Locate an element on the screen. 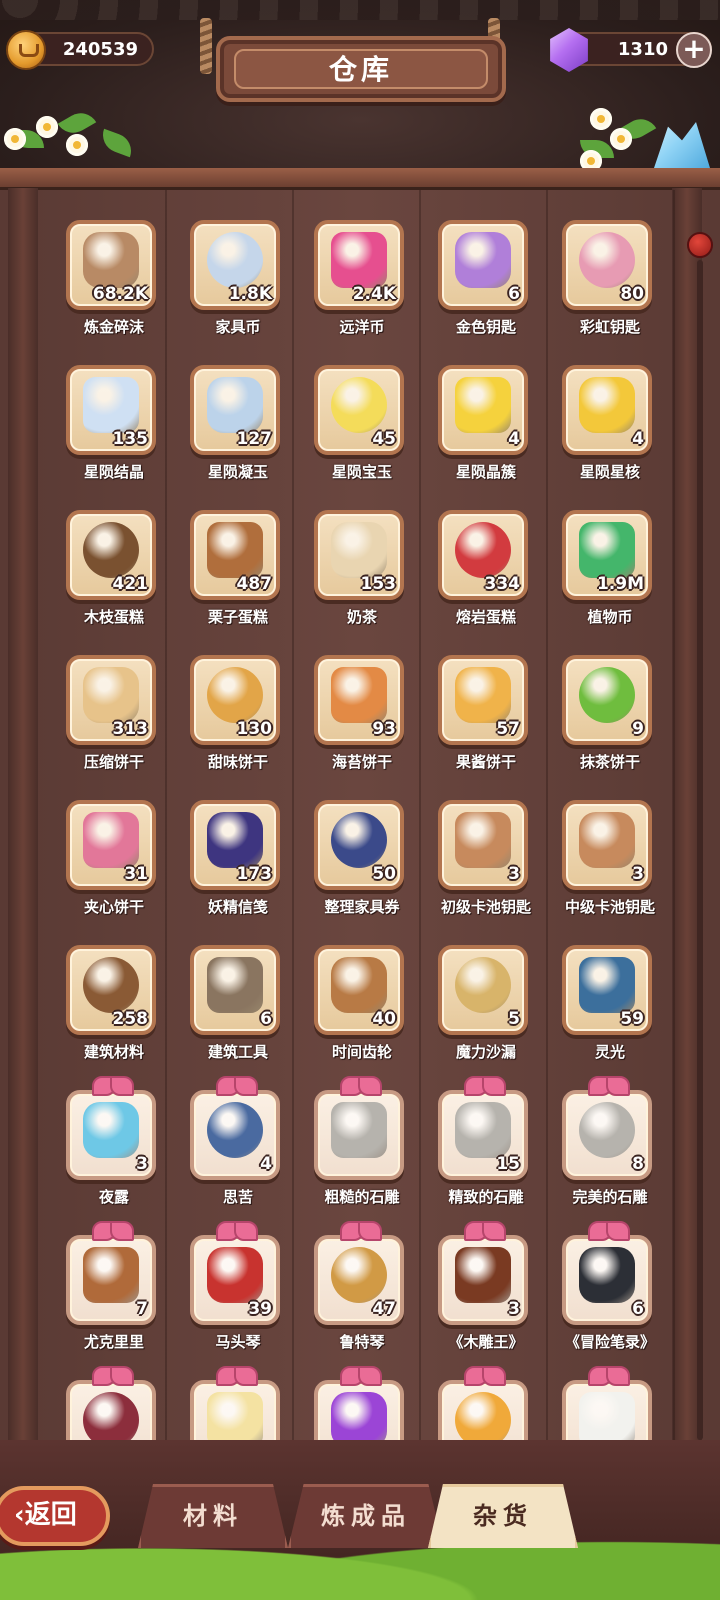 This screenshot has width=720, height=1600. inventory-item: 47 鲁特琴 is located at coordinates (362, 1297).